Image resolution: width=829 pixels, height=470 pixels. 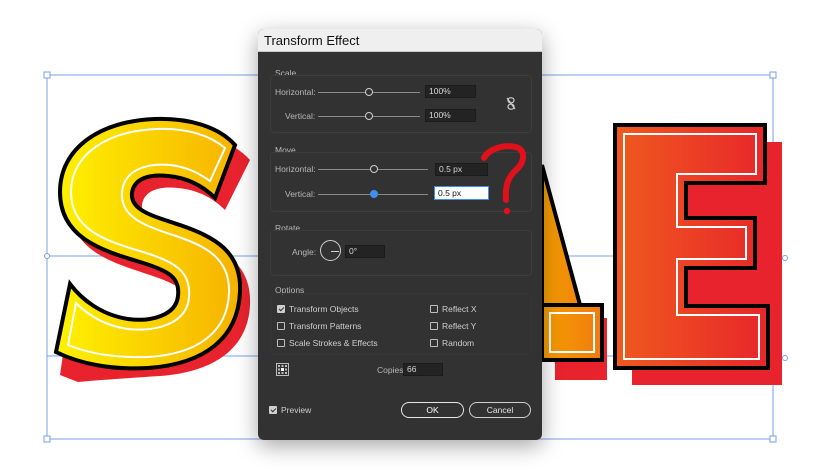 What do you see at coordinates (365, 251) in the screenshot?
I see `angle-input` at bounding box center [365, 251].